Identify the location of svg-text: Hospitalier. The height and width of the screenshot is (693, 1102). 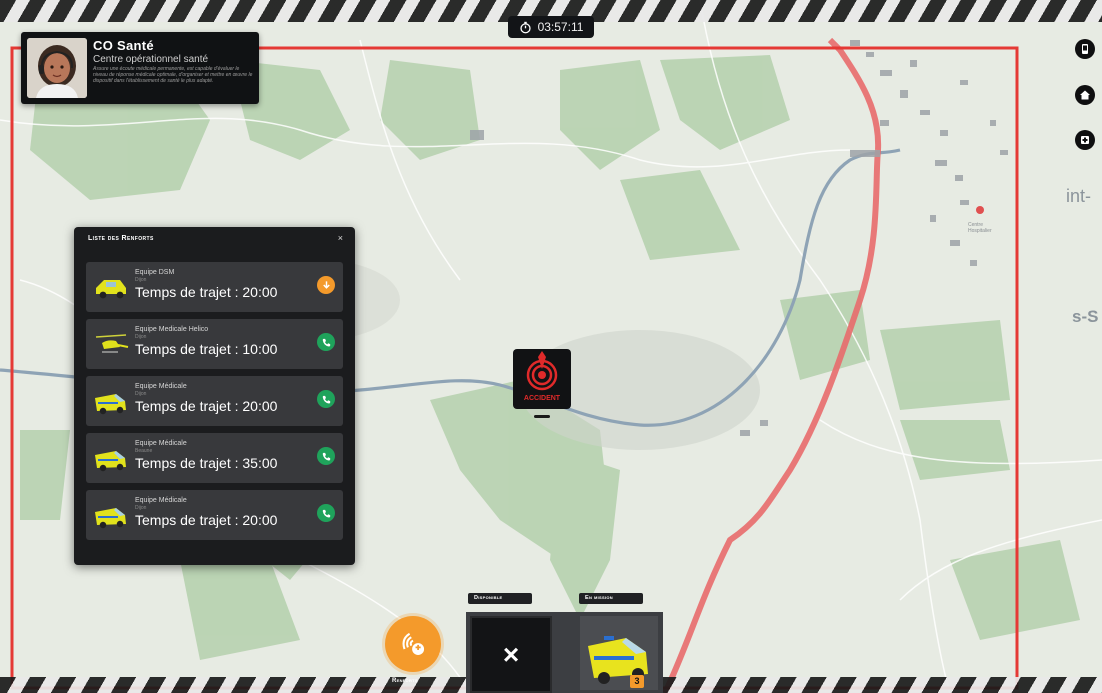
(980, 231).